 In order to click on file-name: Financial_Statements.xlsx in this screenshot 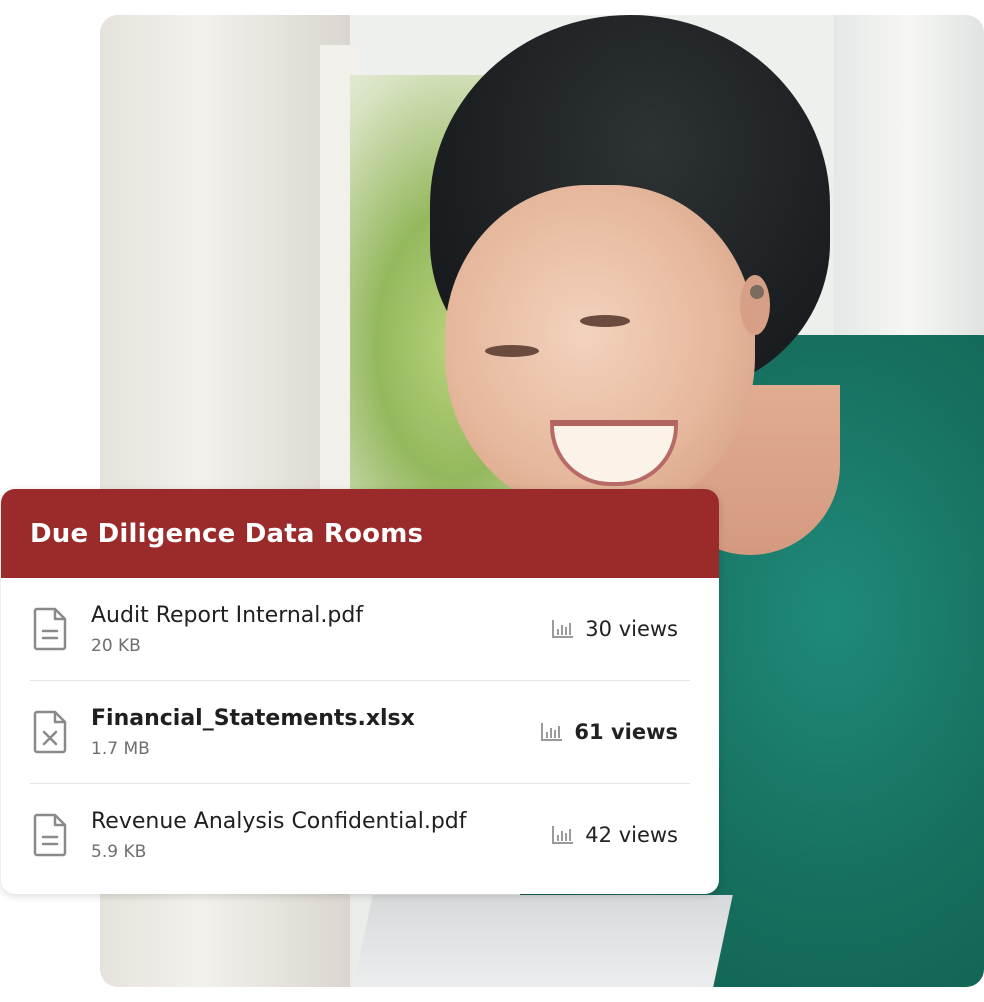, I will do `click(253, 718)`.